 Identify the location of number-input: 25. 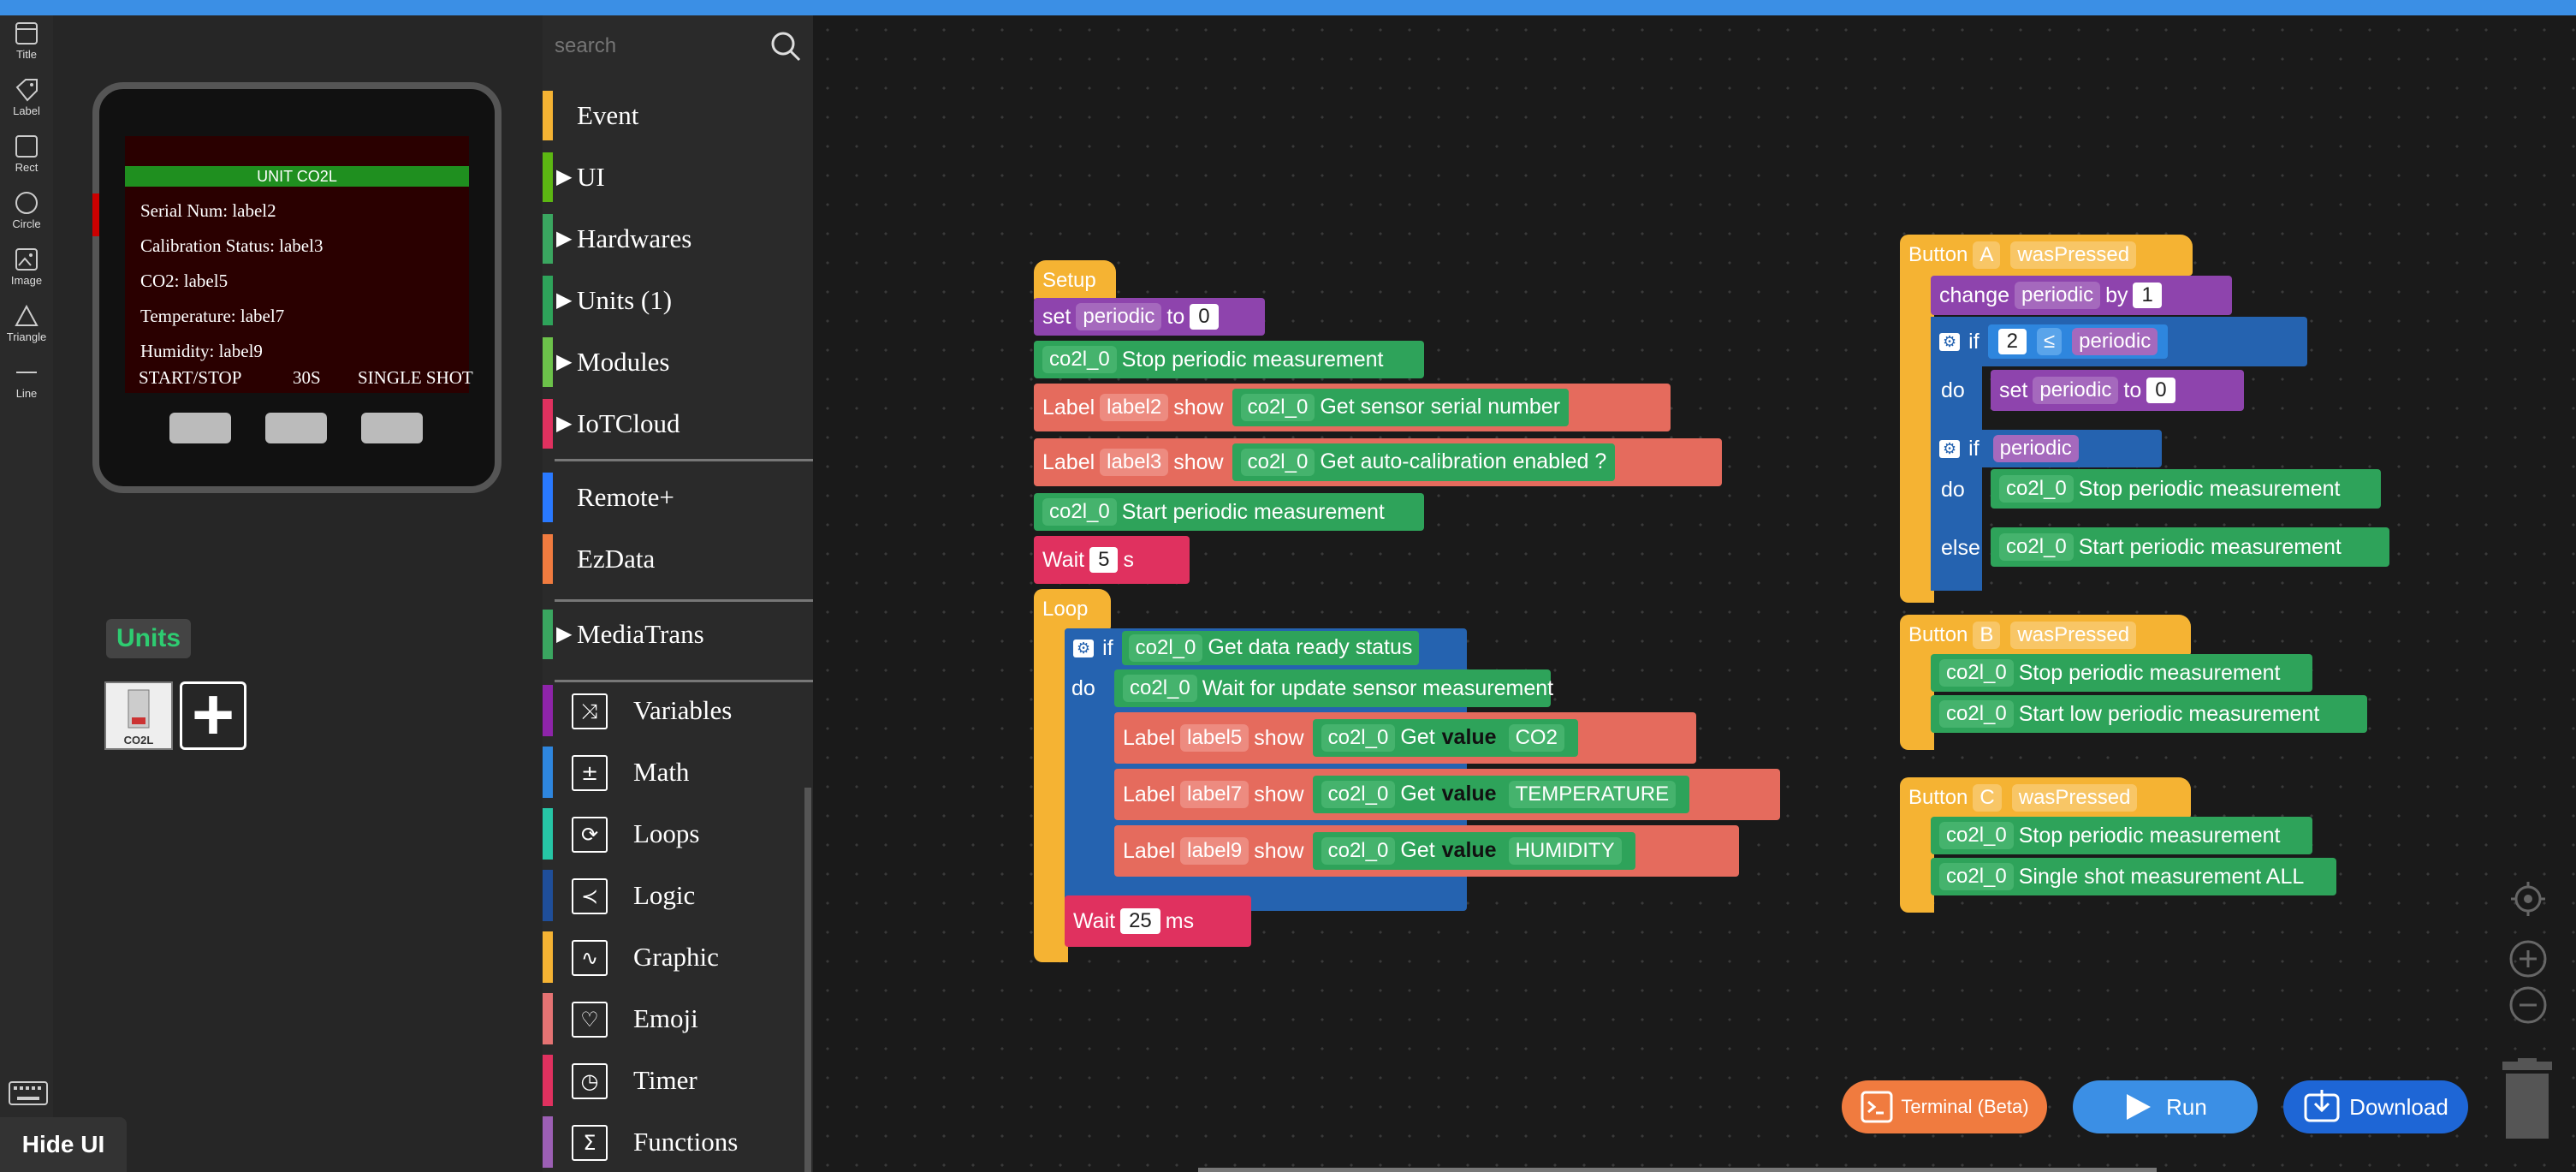
(1140, 921).